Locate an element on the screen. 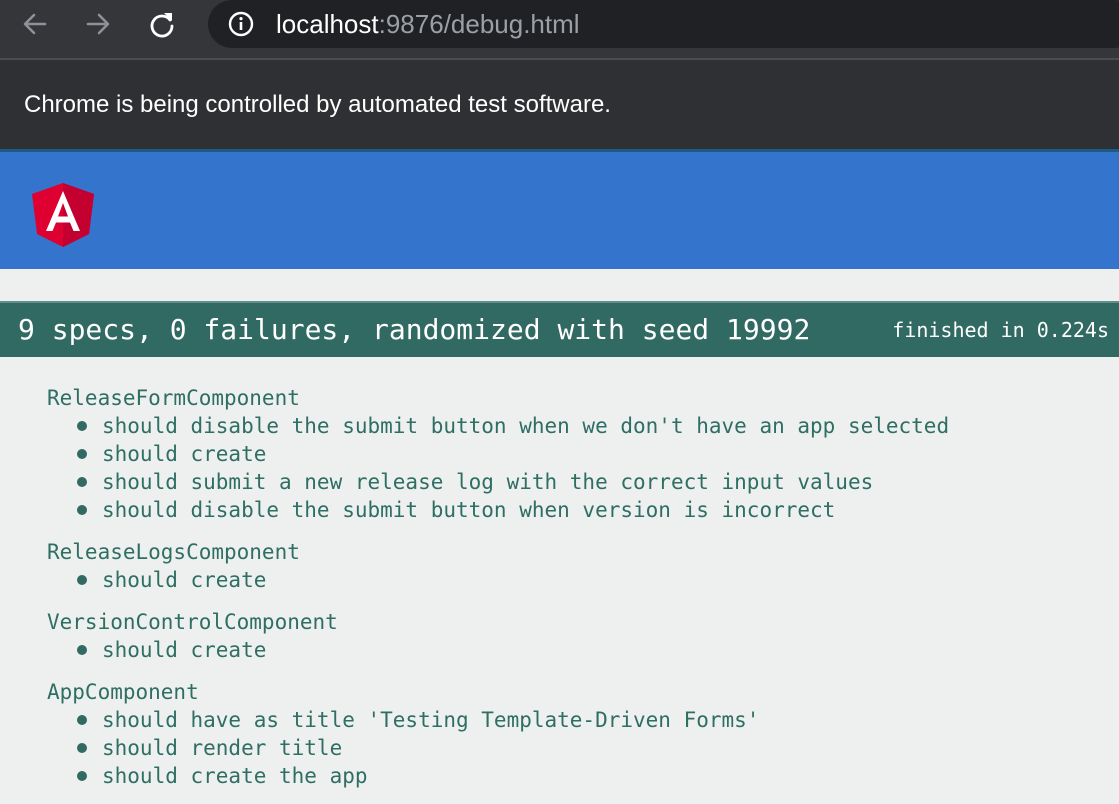  spec-name: should create the app is located at coordinates (235, 776).